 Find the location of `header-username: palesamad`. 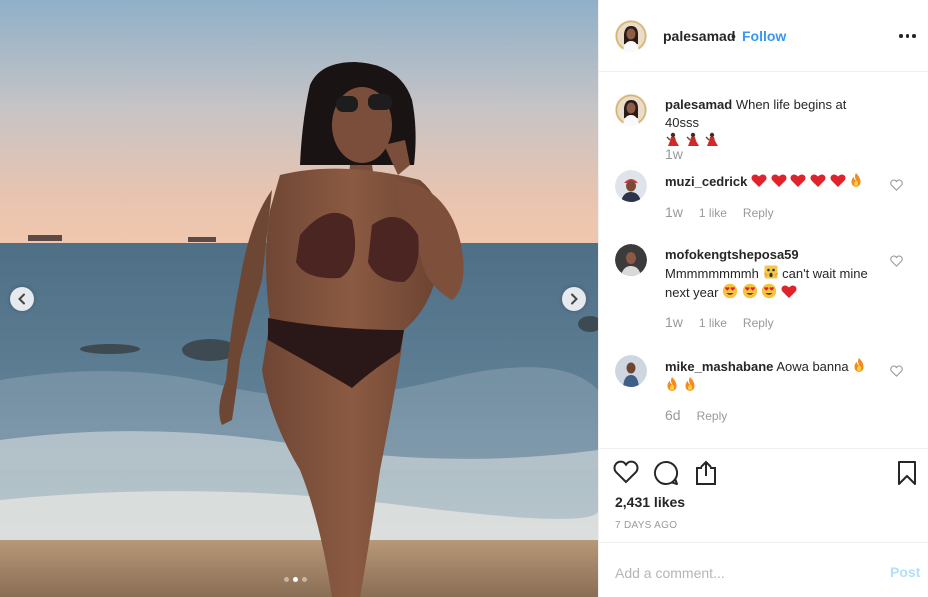

header-username: palesamad is located at coordinates (699, 36).